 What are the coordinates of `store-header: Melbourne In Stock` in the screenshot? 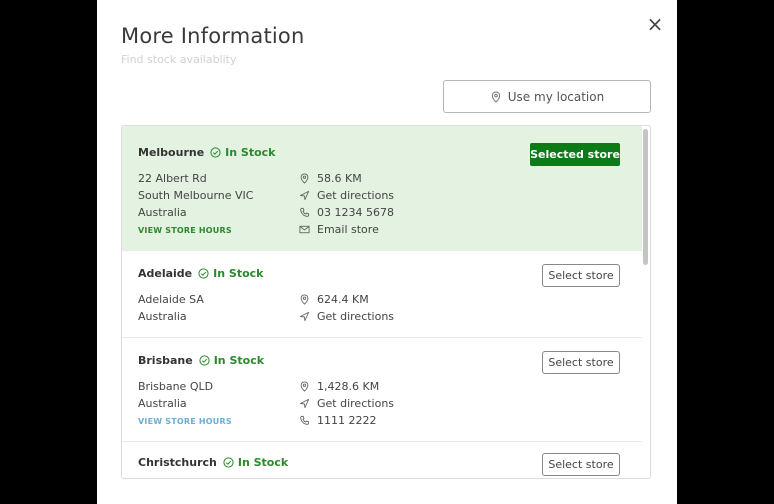 It's located at (206, 152).